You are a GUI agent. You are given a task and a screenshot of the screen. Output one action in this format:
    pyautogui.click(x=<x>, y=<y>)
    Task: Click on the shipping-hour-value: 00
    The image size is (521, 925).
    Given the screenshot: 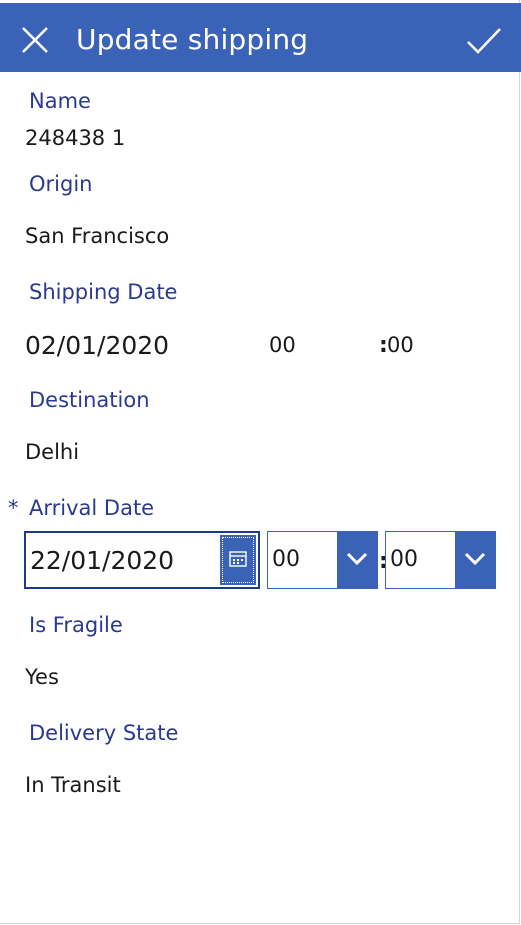 What is the action you would take?
    pyautogui.click(x=282, y=345)
    